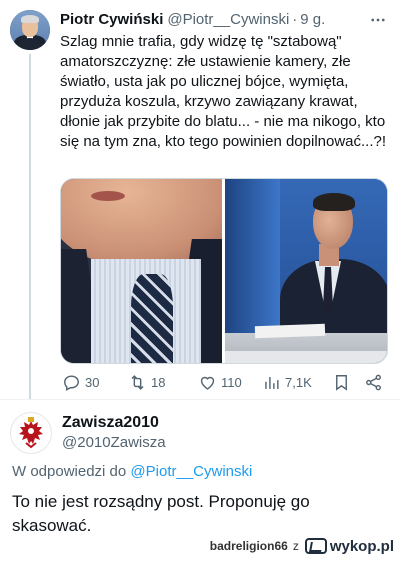  What do you see at coordinates (191, 471) in the screenshot?
I see `replying-to-mention: @Piotr__Cywinski` at bounding box center [191, 471].